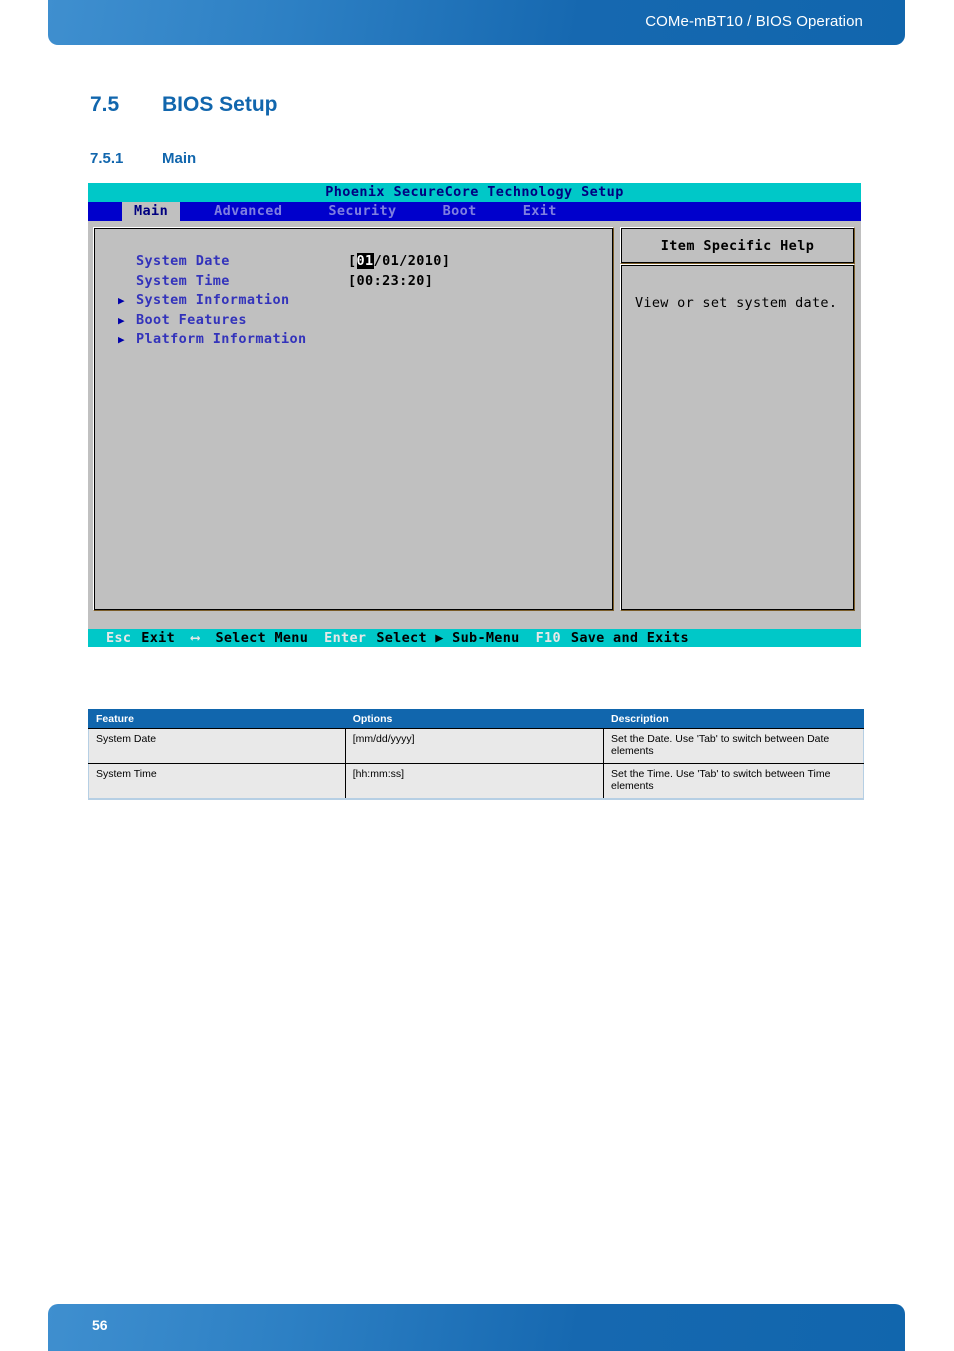 This screenshot has height=1351, width=954. What do you see at coordinates (476, 22) in the screenshot?
I see `page-header-bar: COMe-mBT10 / BIOS Operation` at bounding box center [476, 22].